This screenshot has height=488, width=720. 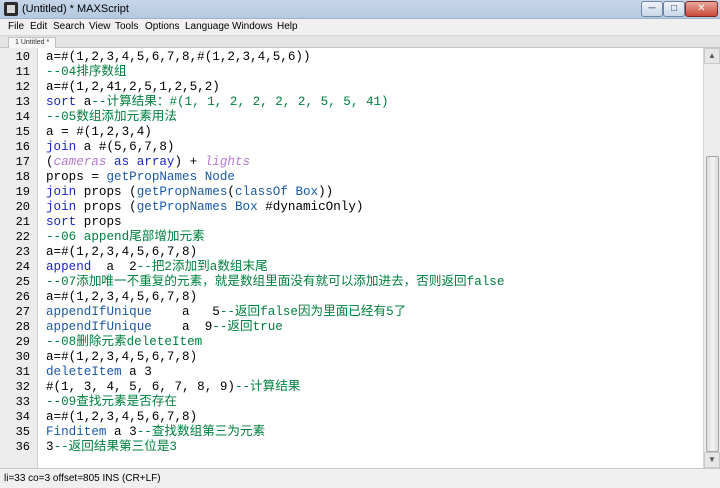 I want to click on code-token: a=#(1,2,3,4,5,6,7,8,#(1,2,3,4,5,6)), so click(x=178, y=57).